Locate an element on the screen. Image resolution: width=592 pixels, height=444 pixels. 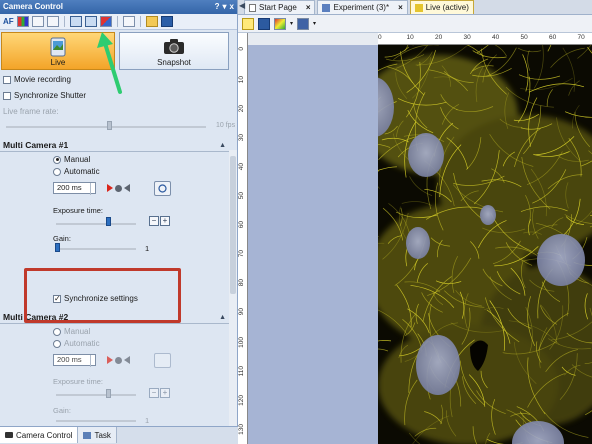
automatic-2-radio is located at coordinates (57, 343).